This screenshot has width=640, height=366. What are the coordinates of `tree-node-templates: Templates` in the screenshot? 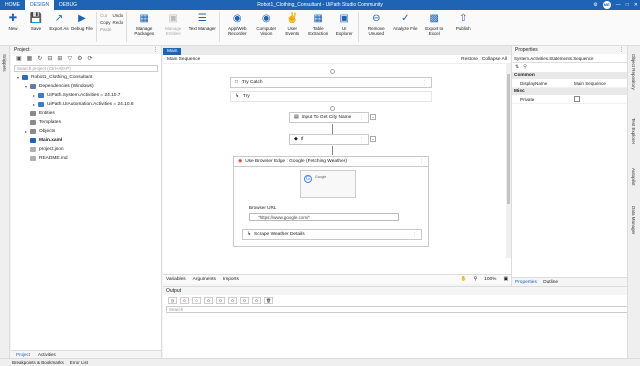 It's located at (86, 122).